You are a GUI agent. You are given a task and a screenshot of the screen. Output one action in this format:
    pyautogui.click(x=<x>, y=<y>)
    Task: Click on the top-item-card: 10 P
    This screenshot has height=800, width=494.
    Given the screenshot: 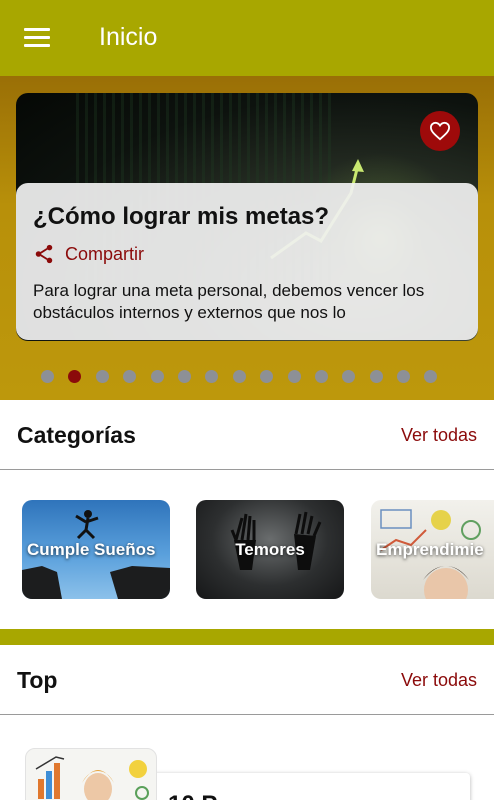 What is the action you would take?
    pyautogui.click(x=310, y=786)
    